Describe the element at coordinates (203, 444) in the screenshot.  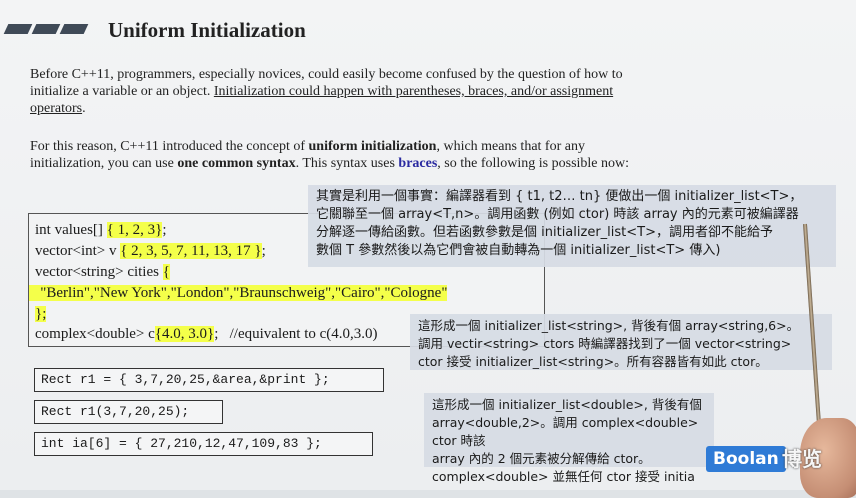
I see `int-array-example: int ia[6] = { 27,210,12,47,109,83 };` at that location.